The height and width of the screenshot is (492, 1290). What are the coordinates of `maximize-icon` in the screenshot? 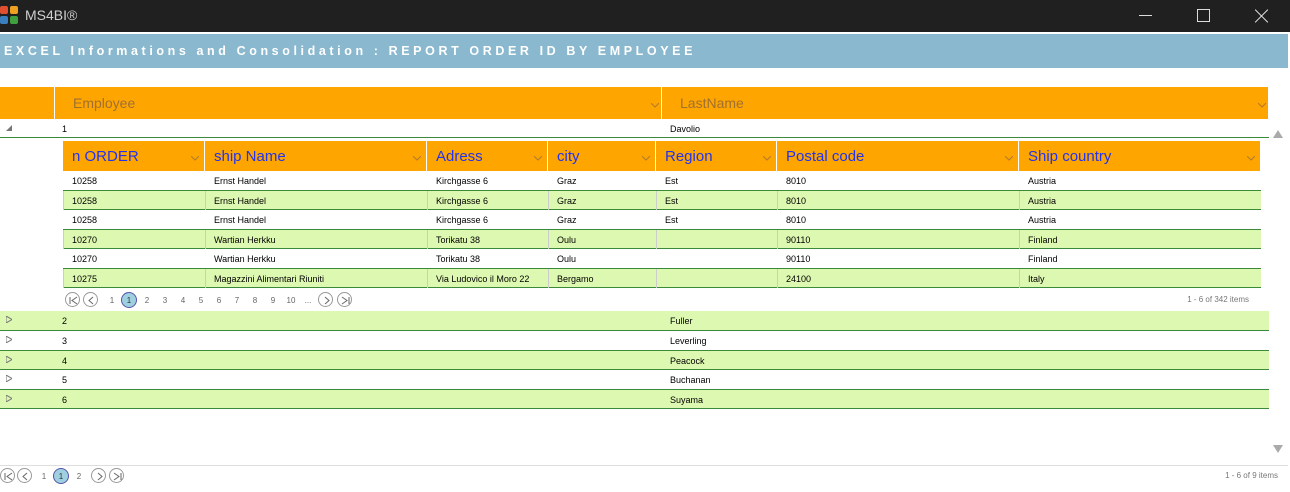 It's located at (1203, 15).